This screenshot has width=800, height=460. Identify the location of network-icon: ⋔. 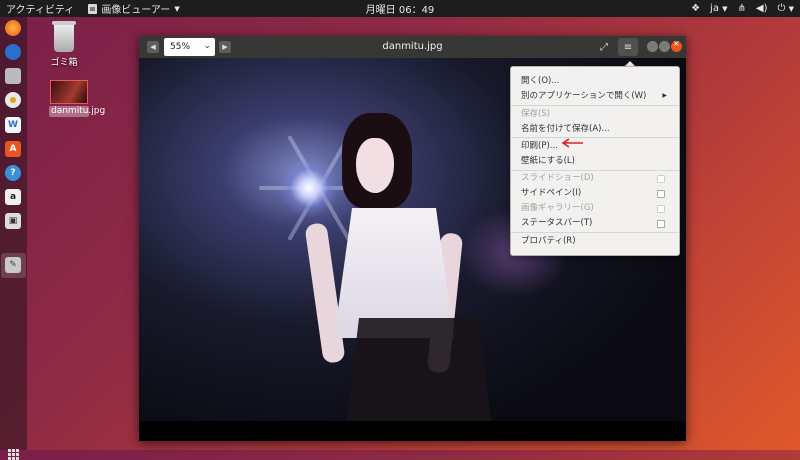
(742, 8).